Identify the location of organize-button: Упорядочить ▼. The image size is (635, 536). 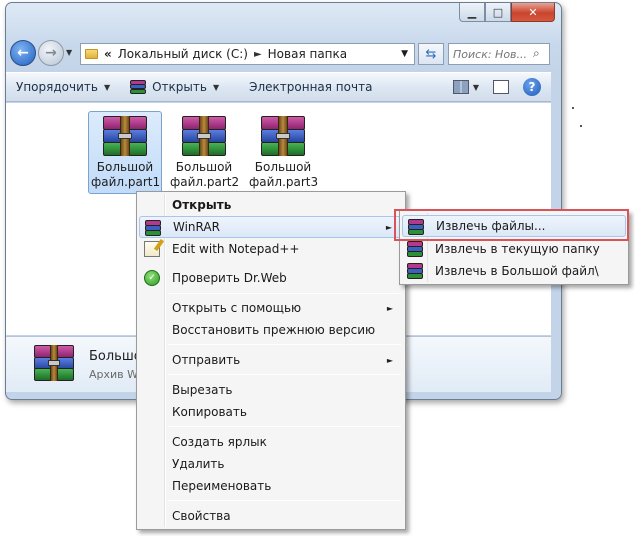
(63, 87).